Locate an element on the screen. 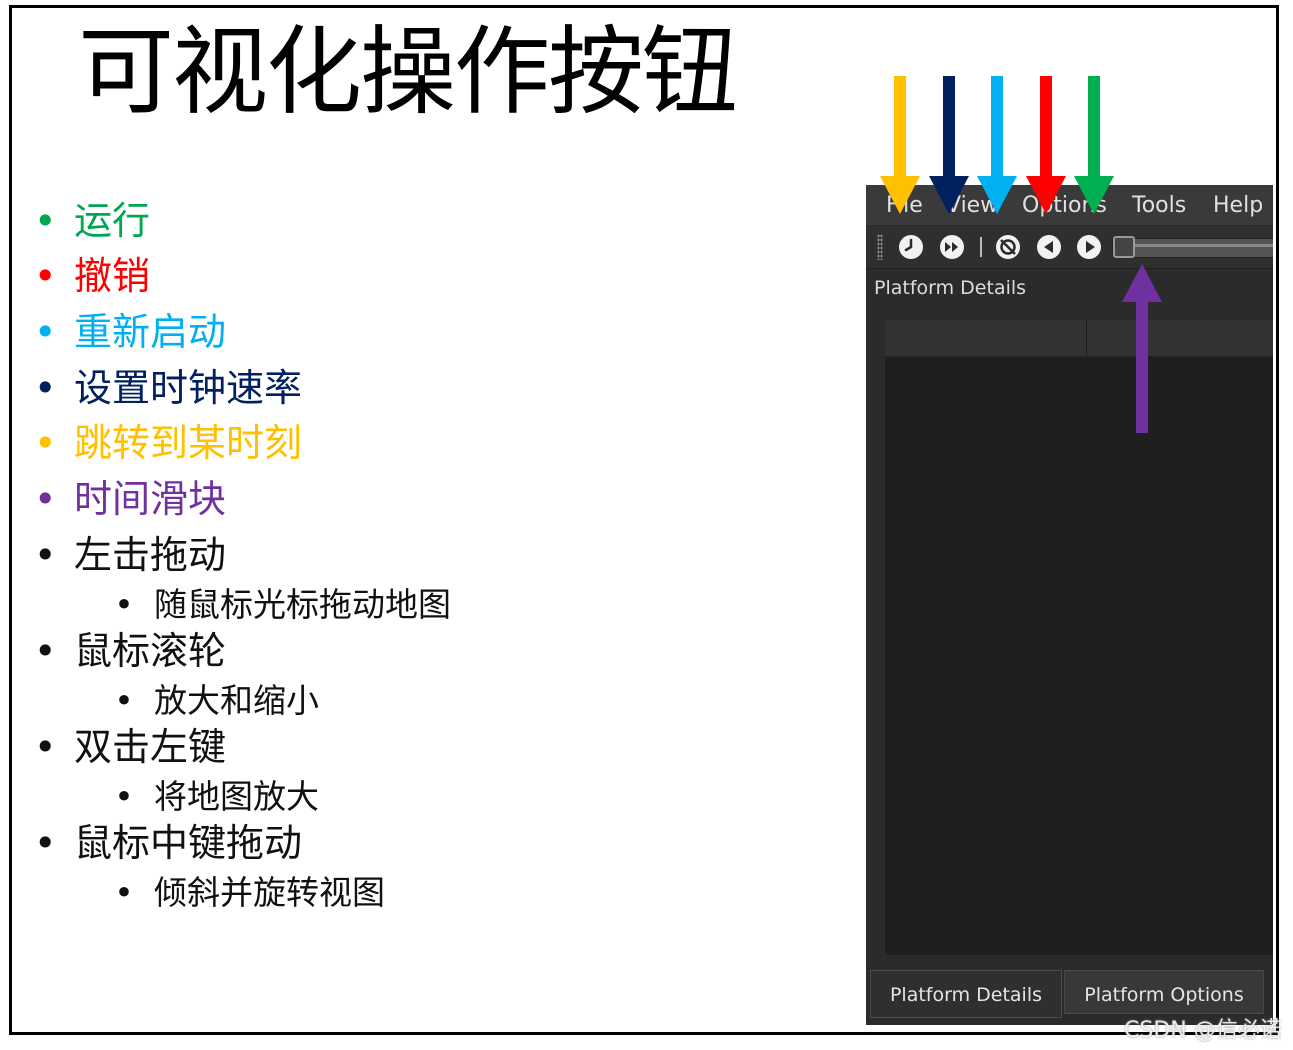 This screenshot has height=1050, width=1293. time-slider is located at coordinates (1192, 248).